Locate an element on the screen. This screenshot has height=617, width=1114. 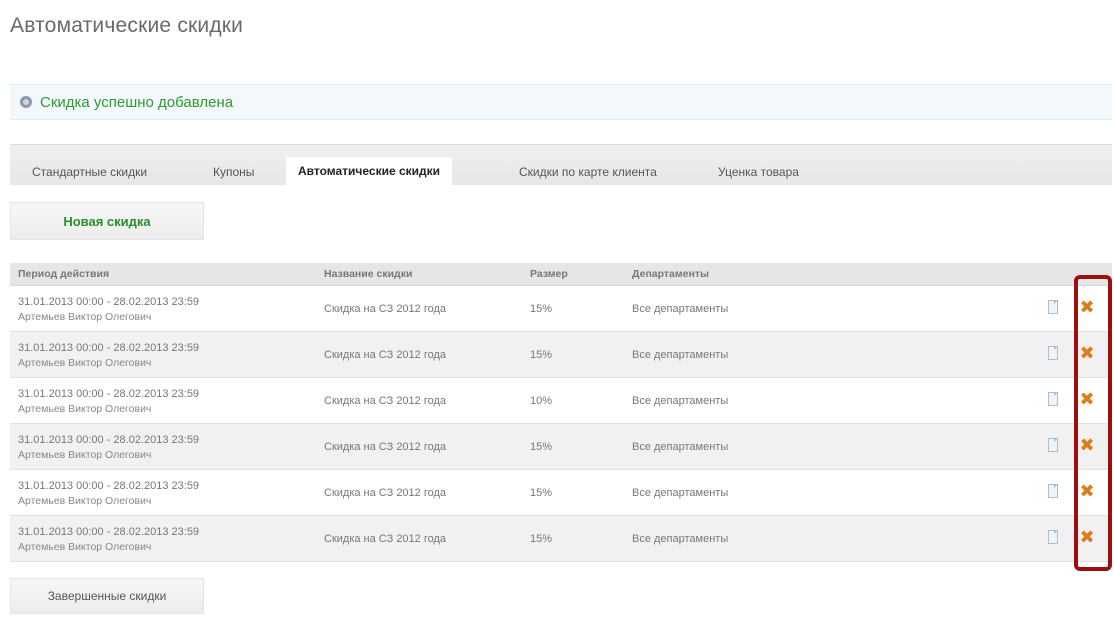
page-title: Автоматические скидки is located at coordinates (127, 25).